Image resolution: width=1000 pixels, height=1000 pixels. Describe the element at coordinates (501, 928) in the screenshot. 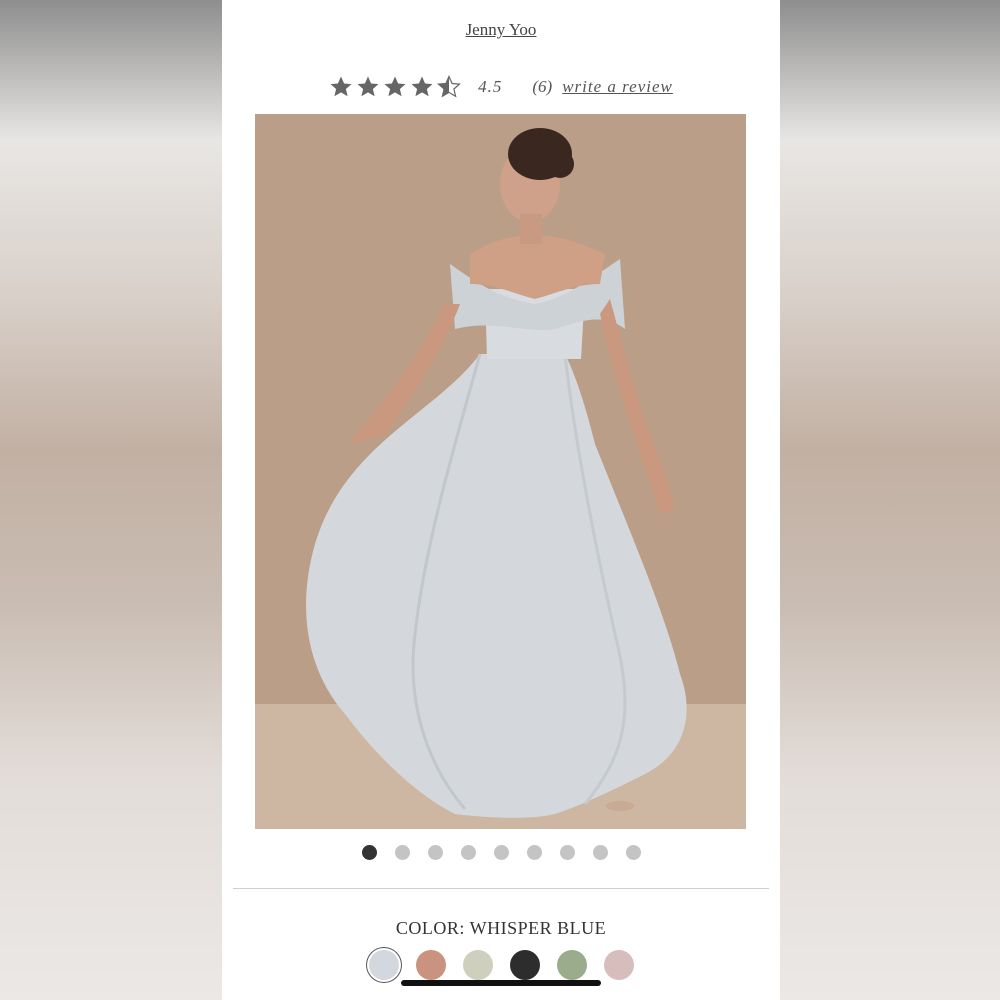

I see `color-label: COLOR: WHISPER BLUE` at that location.